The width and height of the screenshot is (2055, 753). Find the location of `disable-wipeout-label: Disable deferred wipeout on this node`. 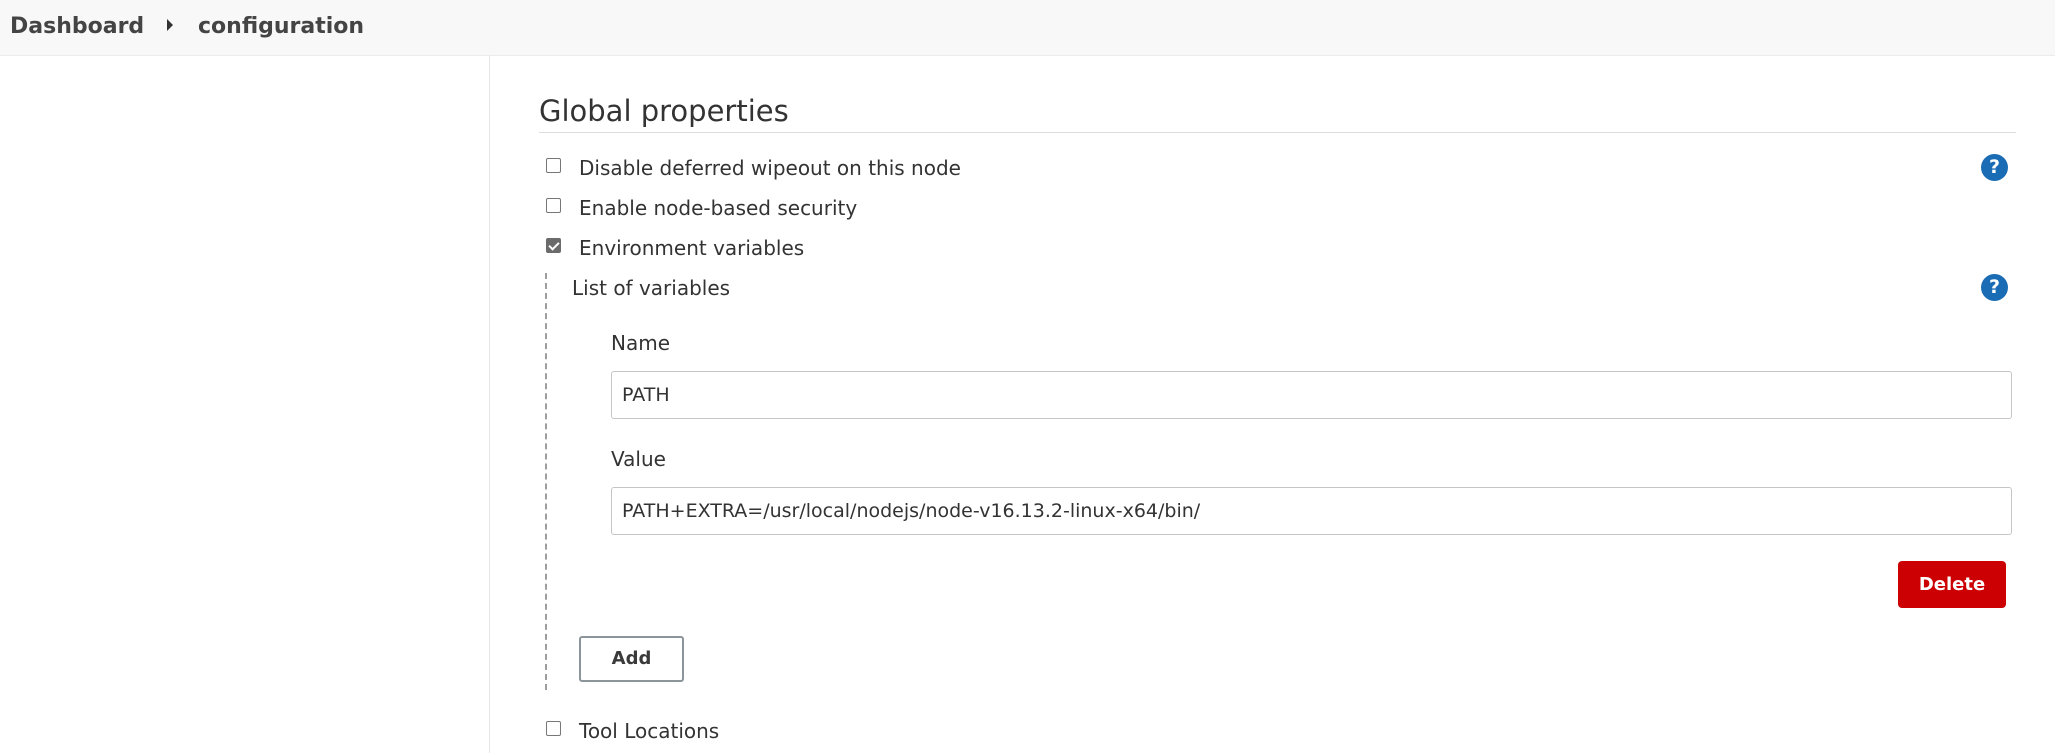

disable-wipeout-label: Disable deferred wipeout on this node is located at coordinates (770, 168).